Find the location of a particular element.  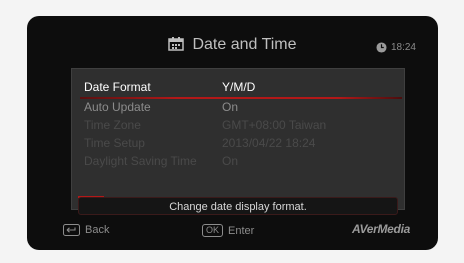

enter-label: Enter is located at coordinates (241, 230).